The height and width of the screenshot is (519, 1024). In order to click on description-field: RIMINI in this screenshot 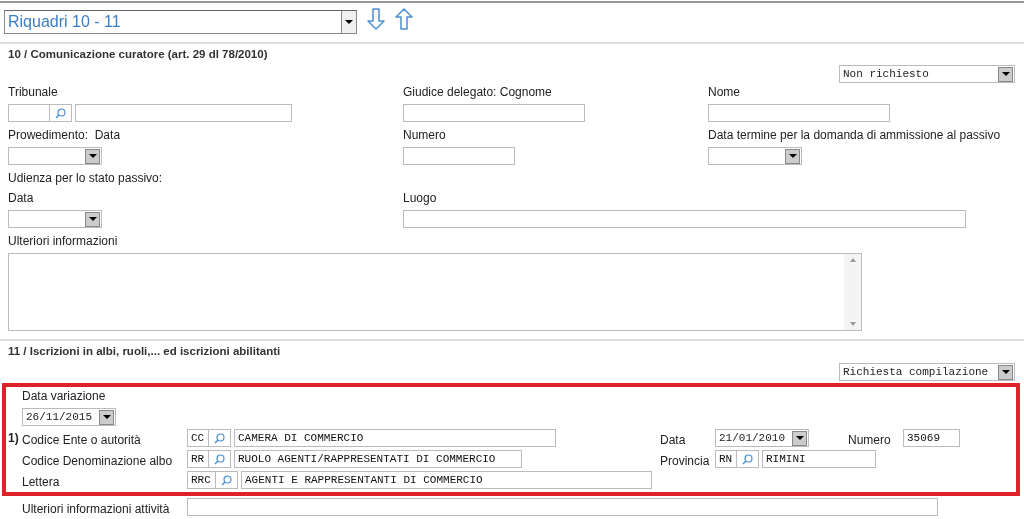, I will do `click(819, 459)`.